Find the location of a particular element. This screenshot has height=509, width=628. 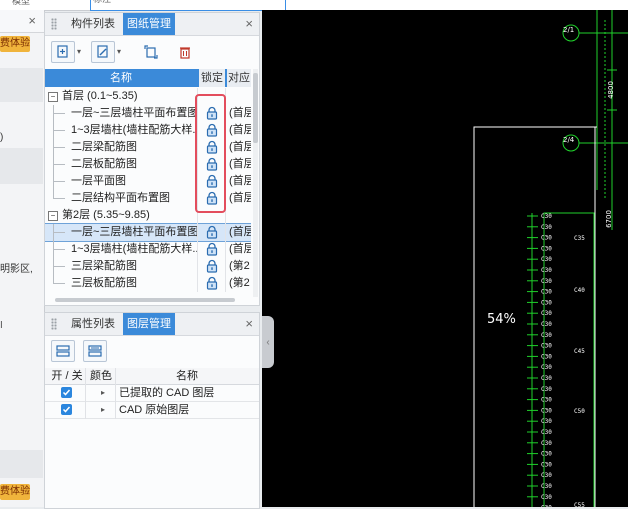

layer-name: CAD 原始图层 is located at coordinates (154, 410).